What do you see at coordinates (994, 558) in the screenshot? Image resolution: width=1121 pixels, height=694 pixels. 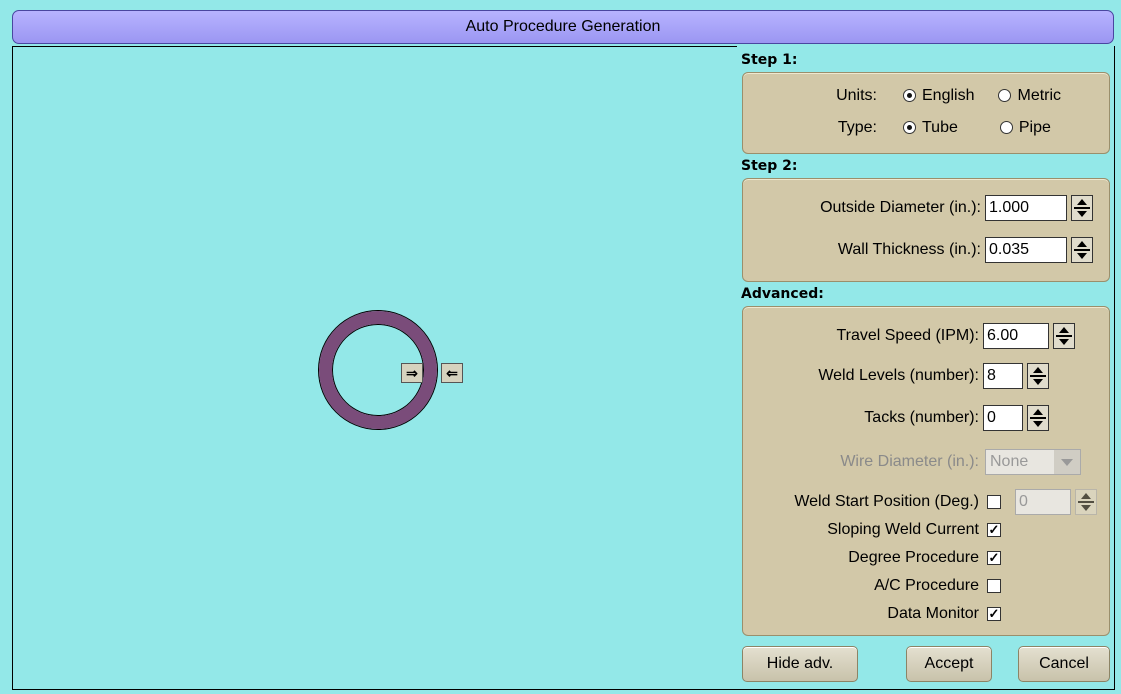 I see `degree-checkbox: ✓` at bounding box center [994, 558].